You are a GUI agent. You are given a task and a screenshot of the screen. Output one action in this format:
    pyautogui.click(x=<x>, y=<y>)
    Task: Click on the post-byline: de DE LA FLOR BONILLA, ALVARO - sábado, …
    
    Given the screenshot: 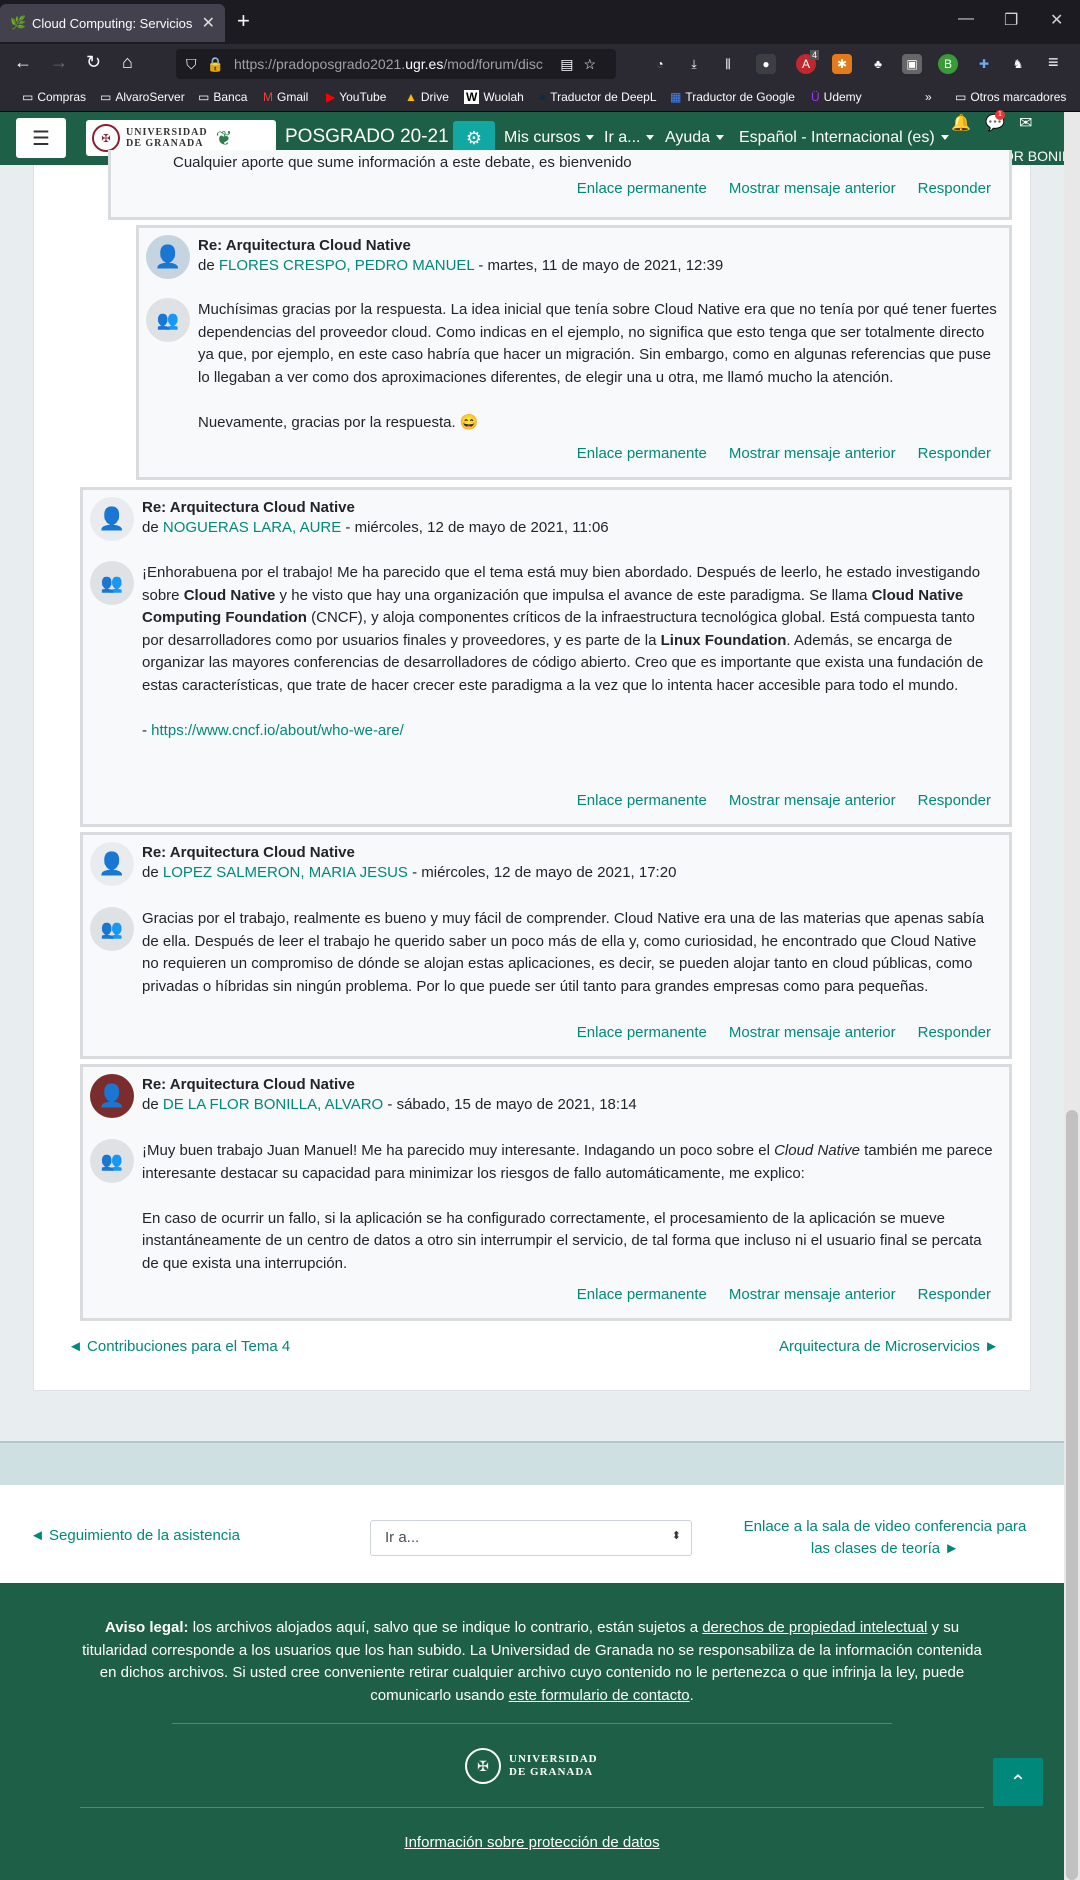 What is the action you would take?
    pyautogui.click(x=389, y=1104)
    